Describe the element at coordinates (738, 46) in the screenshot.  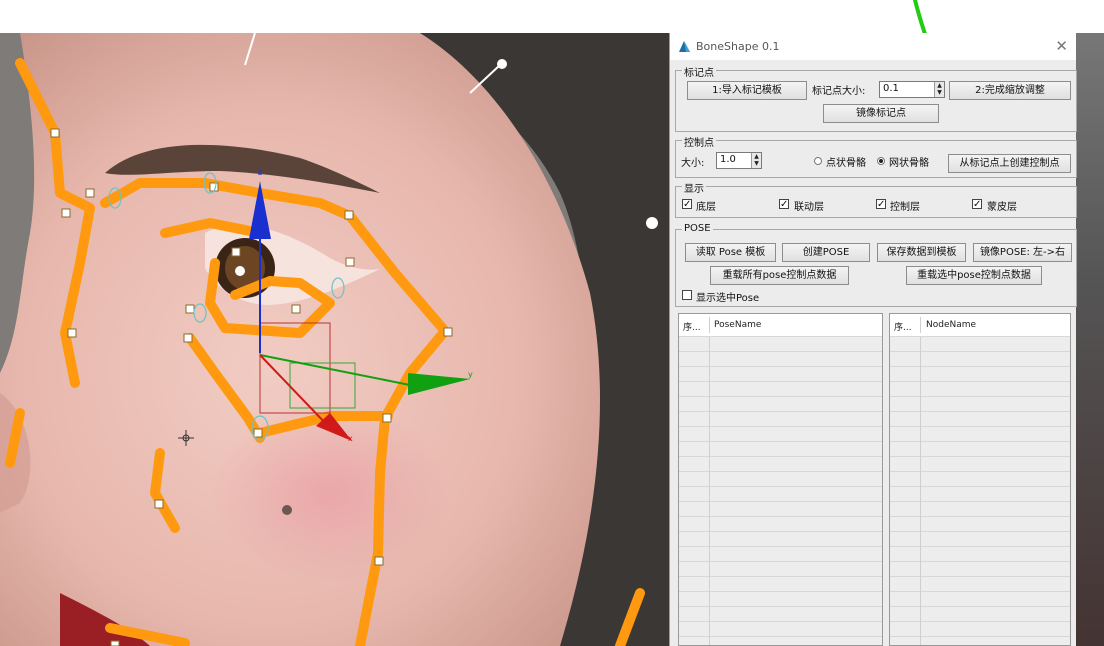
I see `window-title: BoneShape 0.1` at that location.